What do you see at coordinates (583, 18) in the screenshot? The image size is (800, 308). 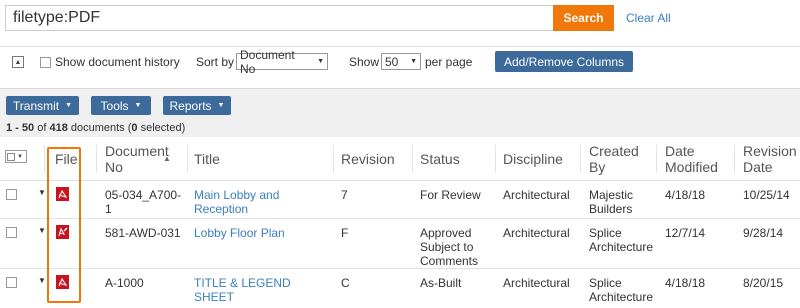 I see `search-button: Search` at bounding box center [583, 18].